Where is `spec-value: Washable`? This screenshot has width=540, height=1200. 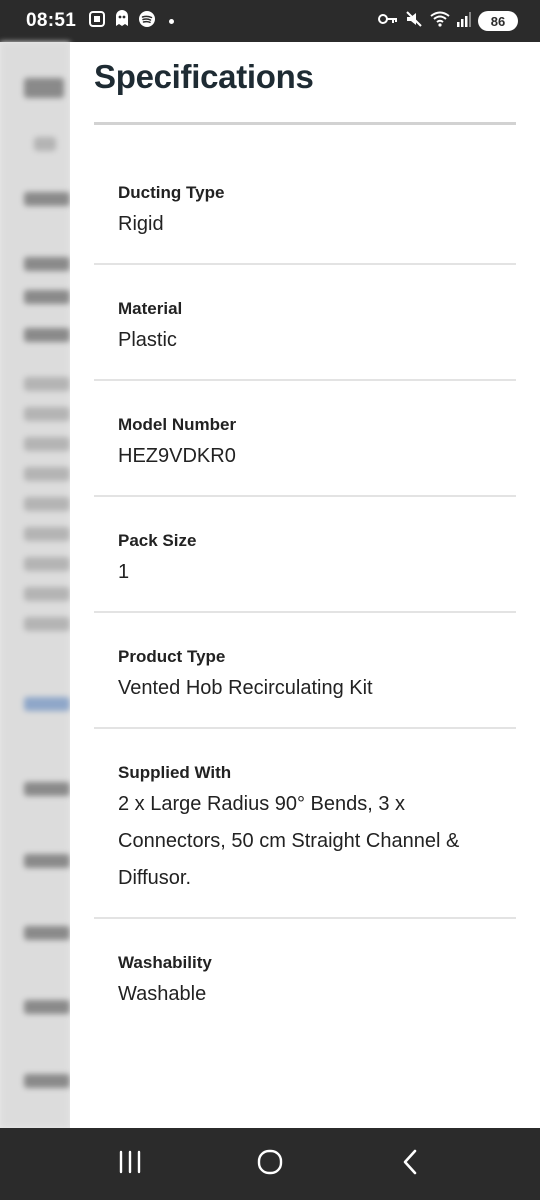
spec-value: Washable is located at coordinates (162, 994).